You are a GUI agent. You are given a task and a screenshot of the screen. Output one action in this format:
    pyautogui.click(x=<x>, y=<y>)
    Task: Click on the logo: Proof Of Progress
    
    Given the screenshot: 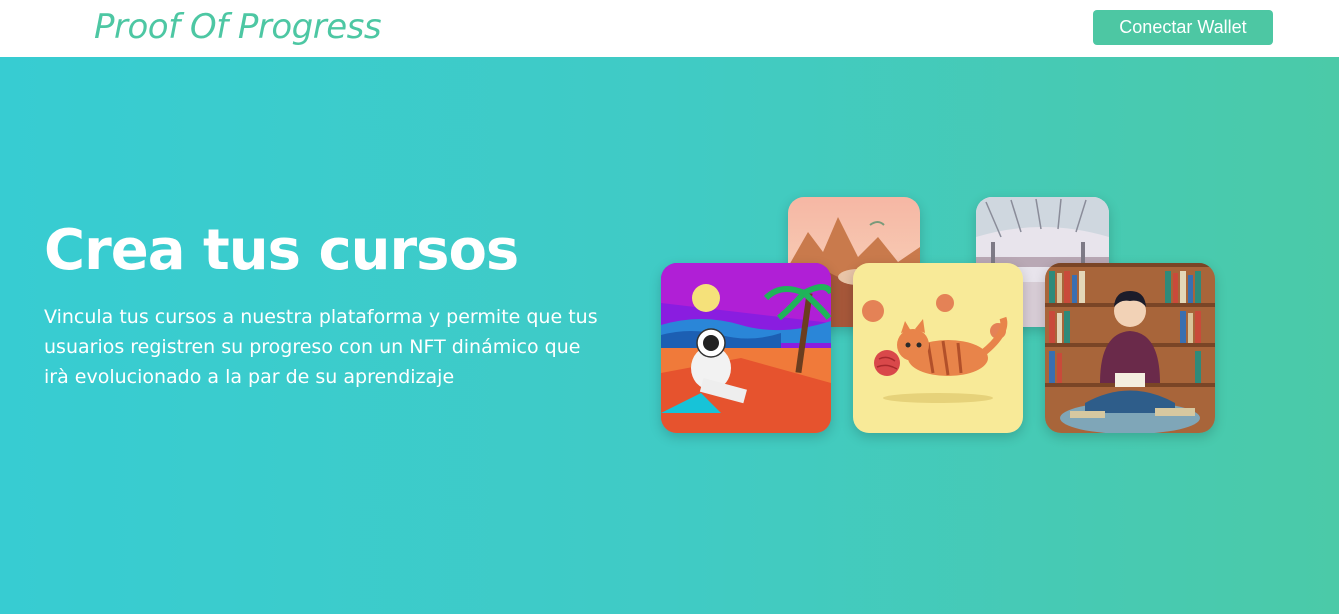 What is the action you would take?
    pyautogui.click(x=238, y=27)
    